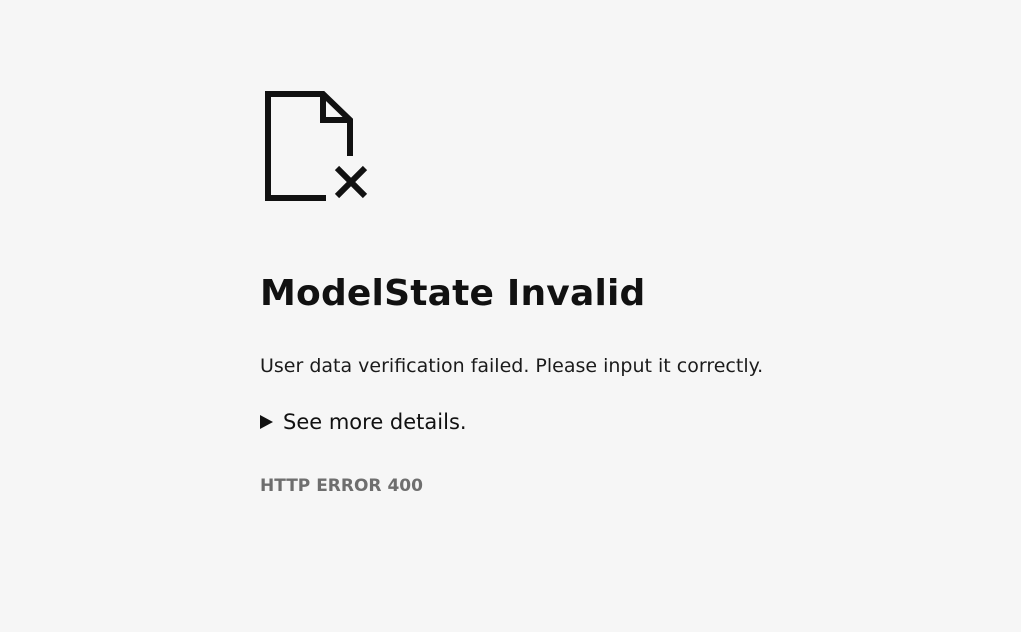  I want to click on see-more-details-label: See more details., so click(375, 422).